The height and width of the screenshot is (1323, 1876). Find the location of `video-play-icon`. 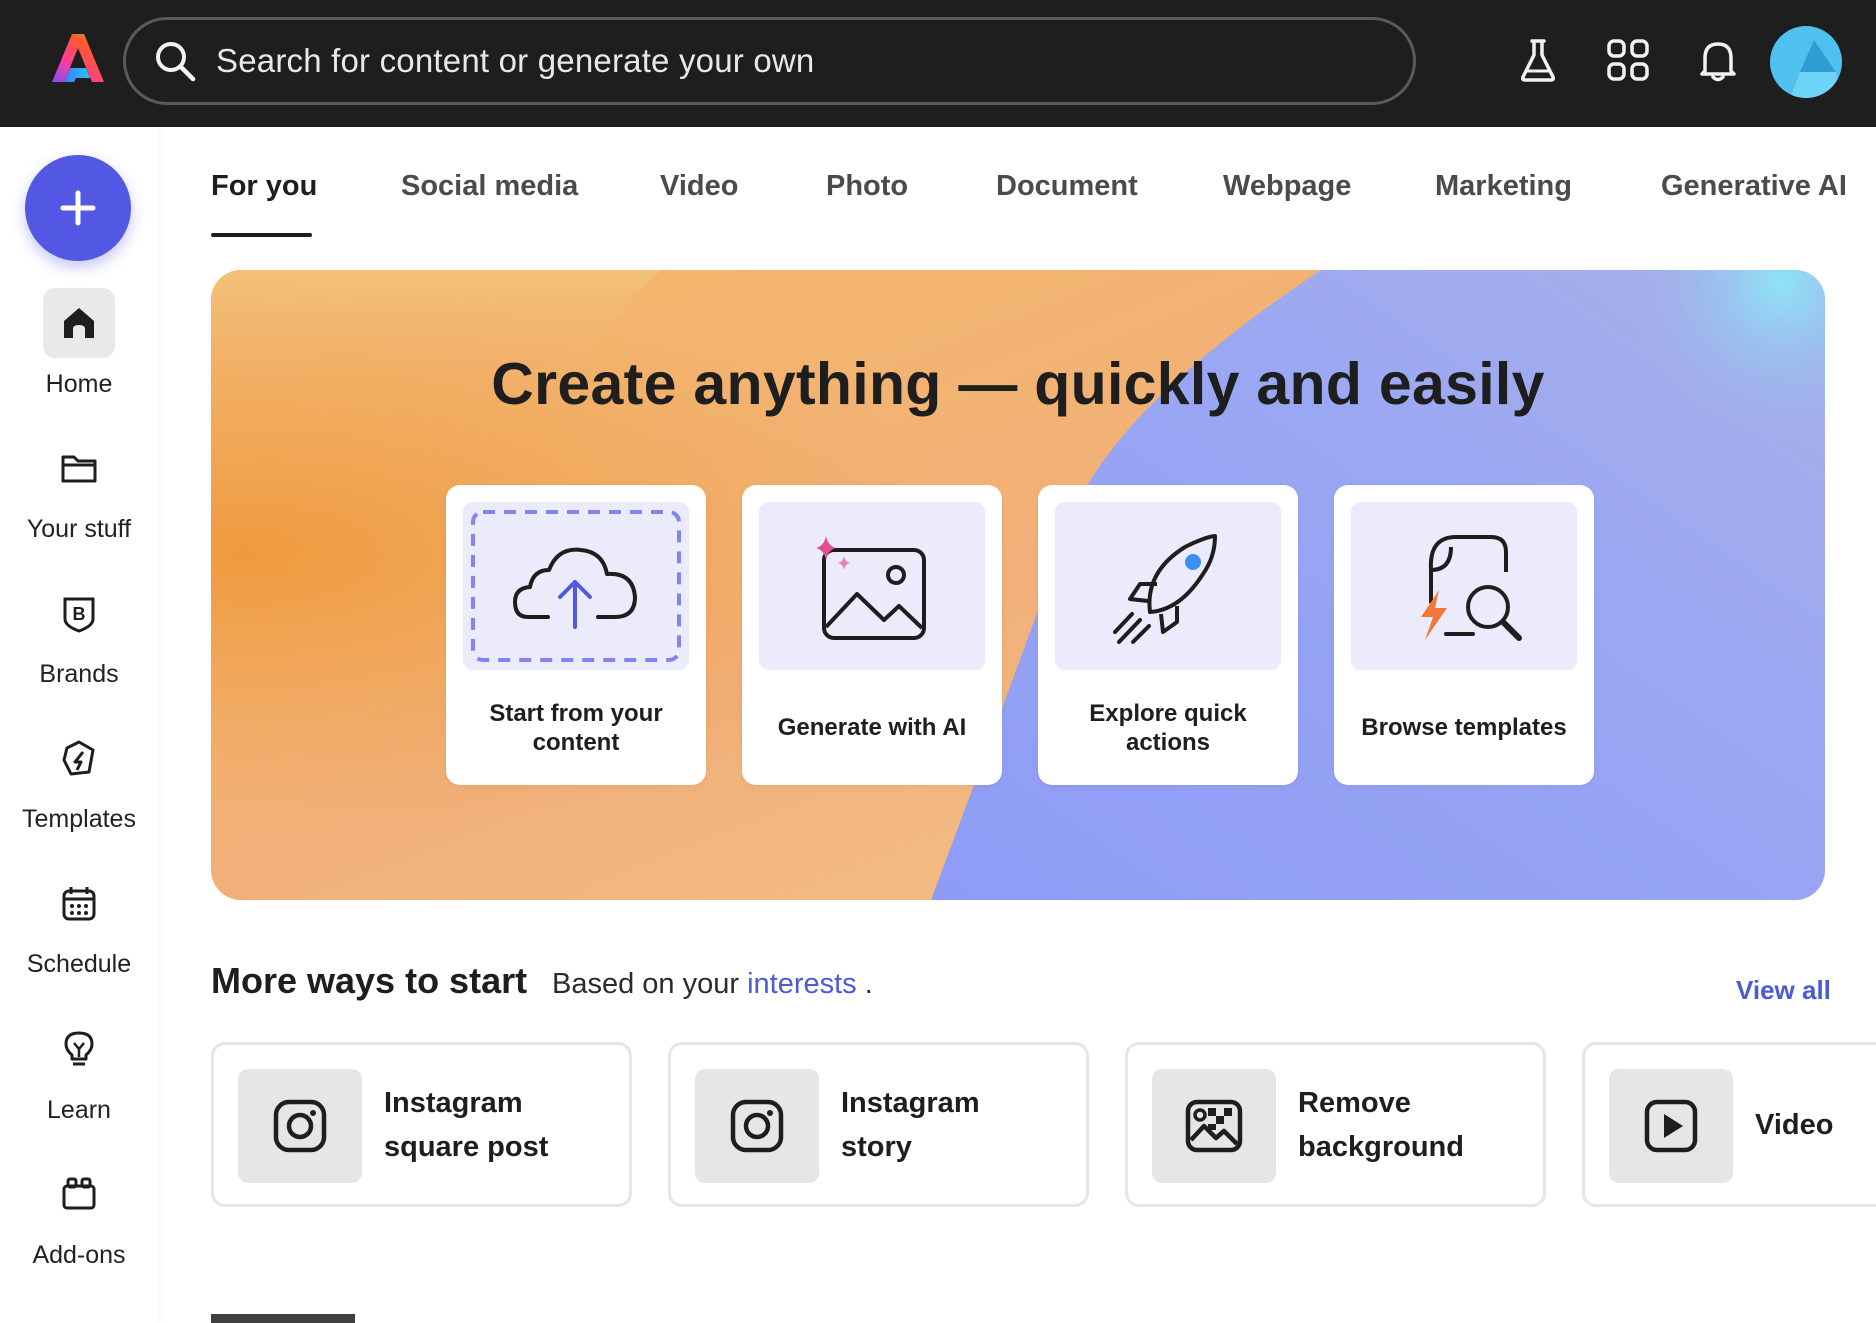

video-play-icon is located at coordinates (1671, 1126).